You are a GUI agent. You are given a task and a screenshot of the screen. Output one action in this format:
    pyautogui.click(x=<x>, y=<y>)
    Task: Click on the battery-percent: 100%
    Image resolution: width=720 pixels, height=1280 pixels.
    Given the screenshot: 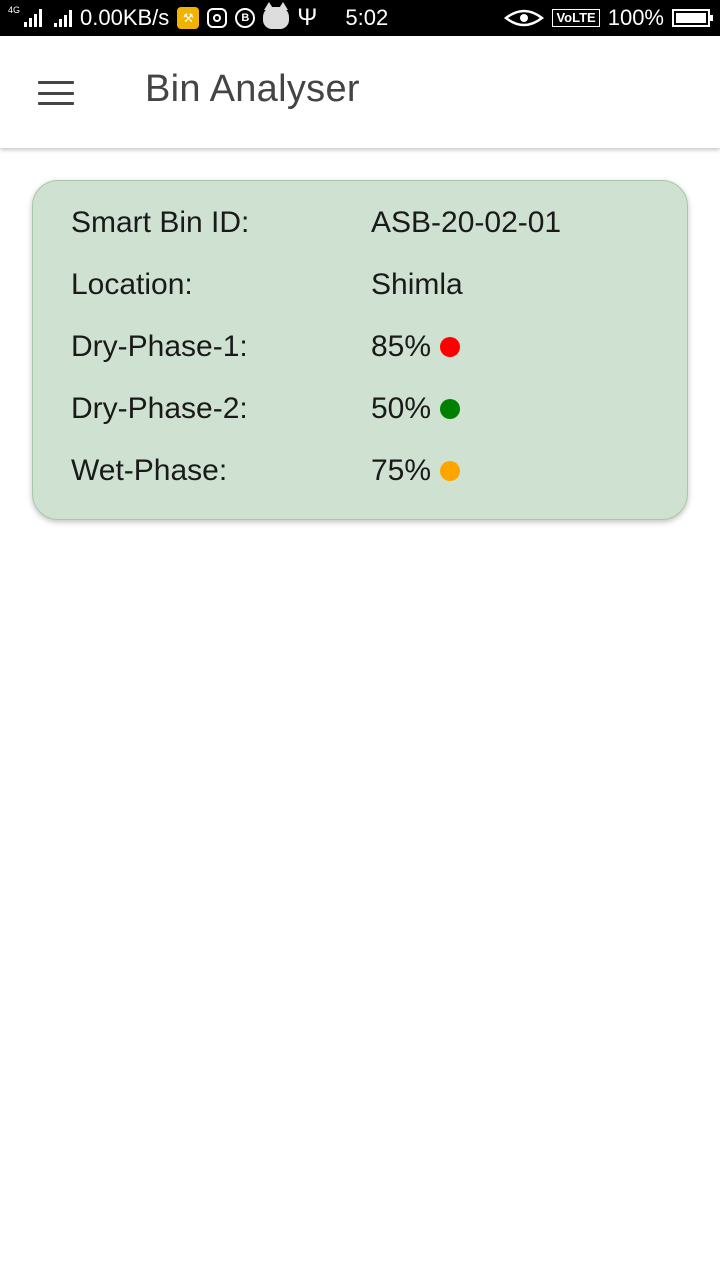 What is the action you would take?
    pyautogui.click(x=635, y=17)
    